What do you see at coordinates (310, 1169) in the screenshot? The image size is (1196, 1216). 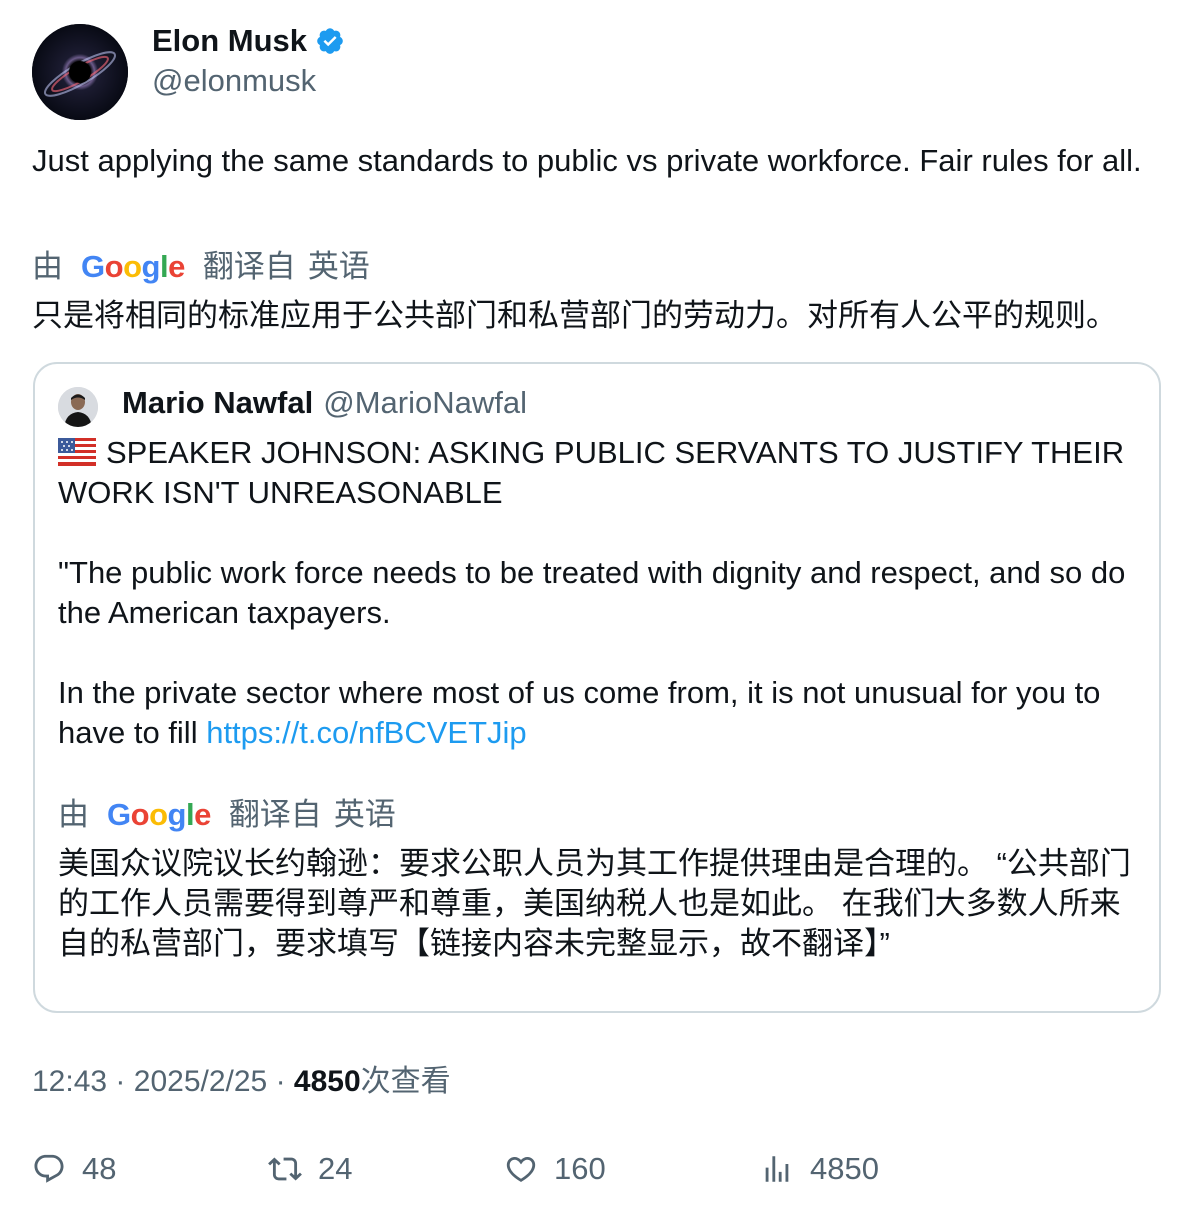 I see `retweet-button: 24` at bounding box center [310, 1169].